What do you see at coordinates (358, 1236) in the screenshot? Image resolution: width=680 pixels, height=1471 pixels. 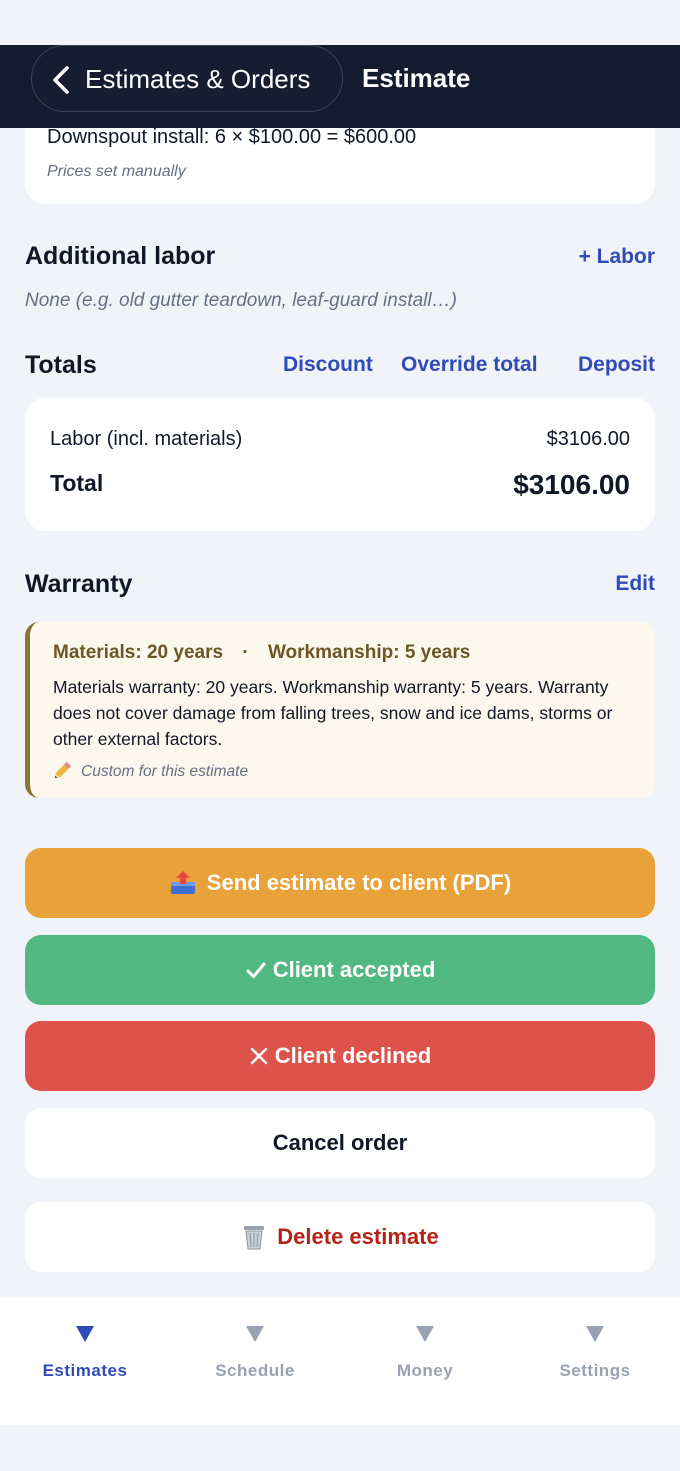 I see `delete-estimate-label: Delete estimate` at bounding box center [358, 1236].